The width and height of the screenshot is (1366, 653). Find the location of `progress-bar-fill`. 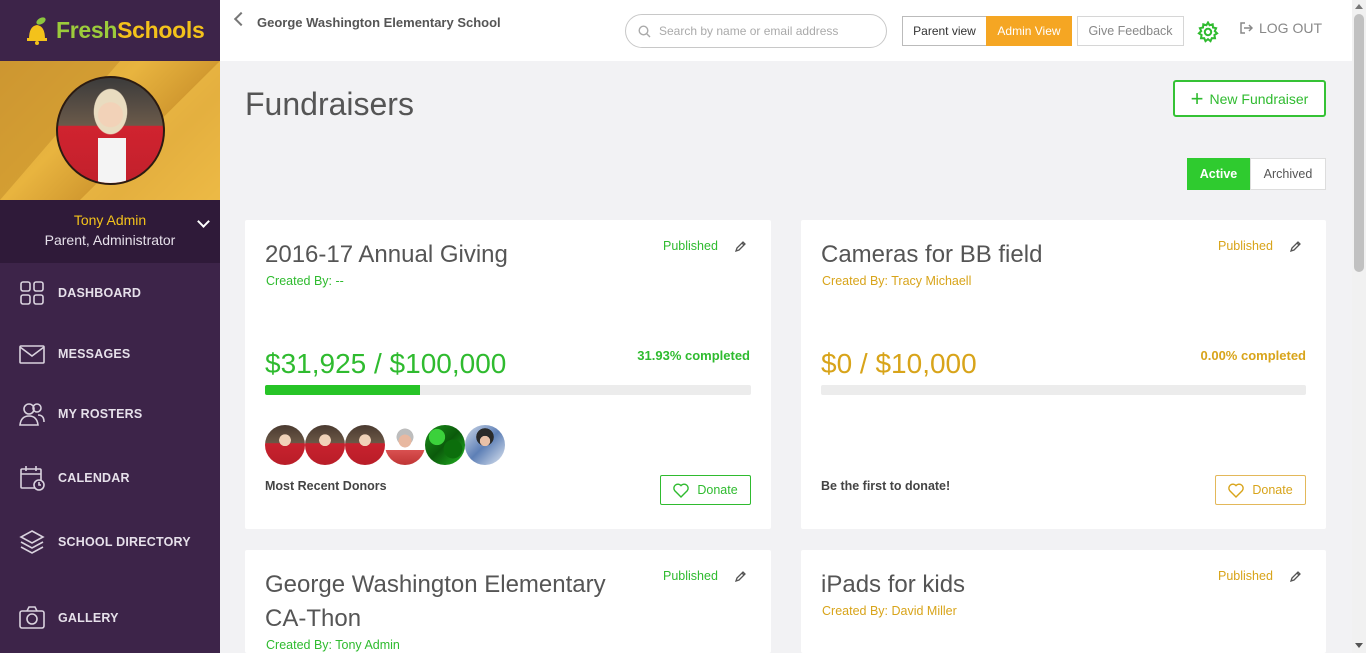

progress-bar-fill is located at coordinates (343, 390).